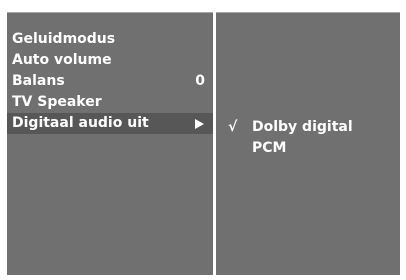 The image size is (406, 280). I want to click on menu-item-label: TV Speaker, so click(57, 102).